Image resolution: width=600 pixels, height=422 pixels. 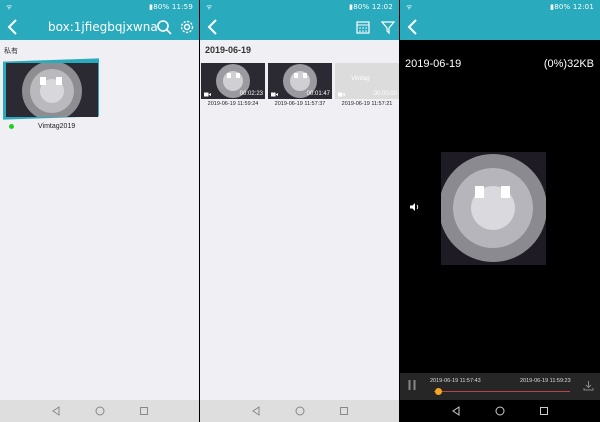 What do you see at coordinates (367, 86) in the screenshot?
I see `recording-clip: Vimtag 00:00:00 2019-06-19 11:57:21` at bounding box center [367, 86].